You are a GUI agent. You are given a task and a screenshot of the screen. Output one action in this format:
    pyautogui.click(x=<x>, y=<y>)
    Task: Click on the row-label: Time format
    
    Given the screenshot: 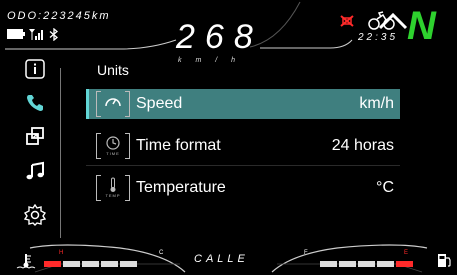 What is the action you would take?
    pyautogui.click(x=178, y=145)
    